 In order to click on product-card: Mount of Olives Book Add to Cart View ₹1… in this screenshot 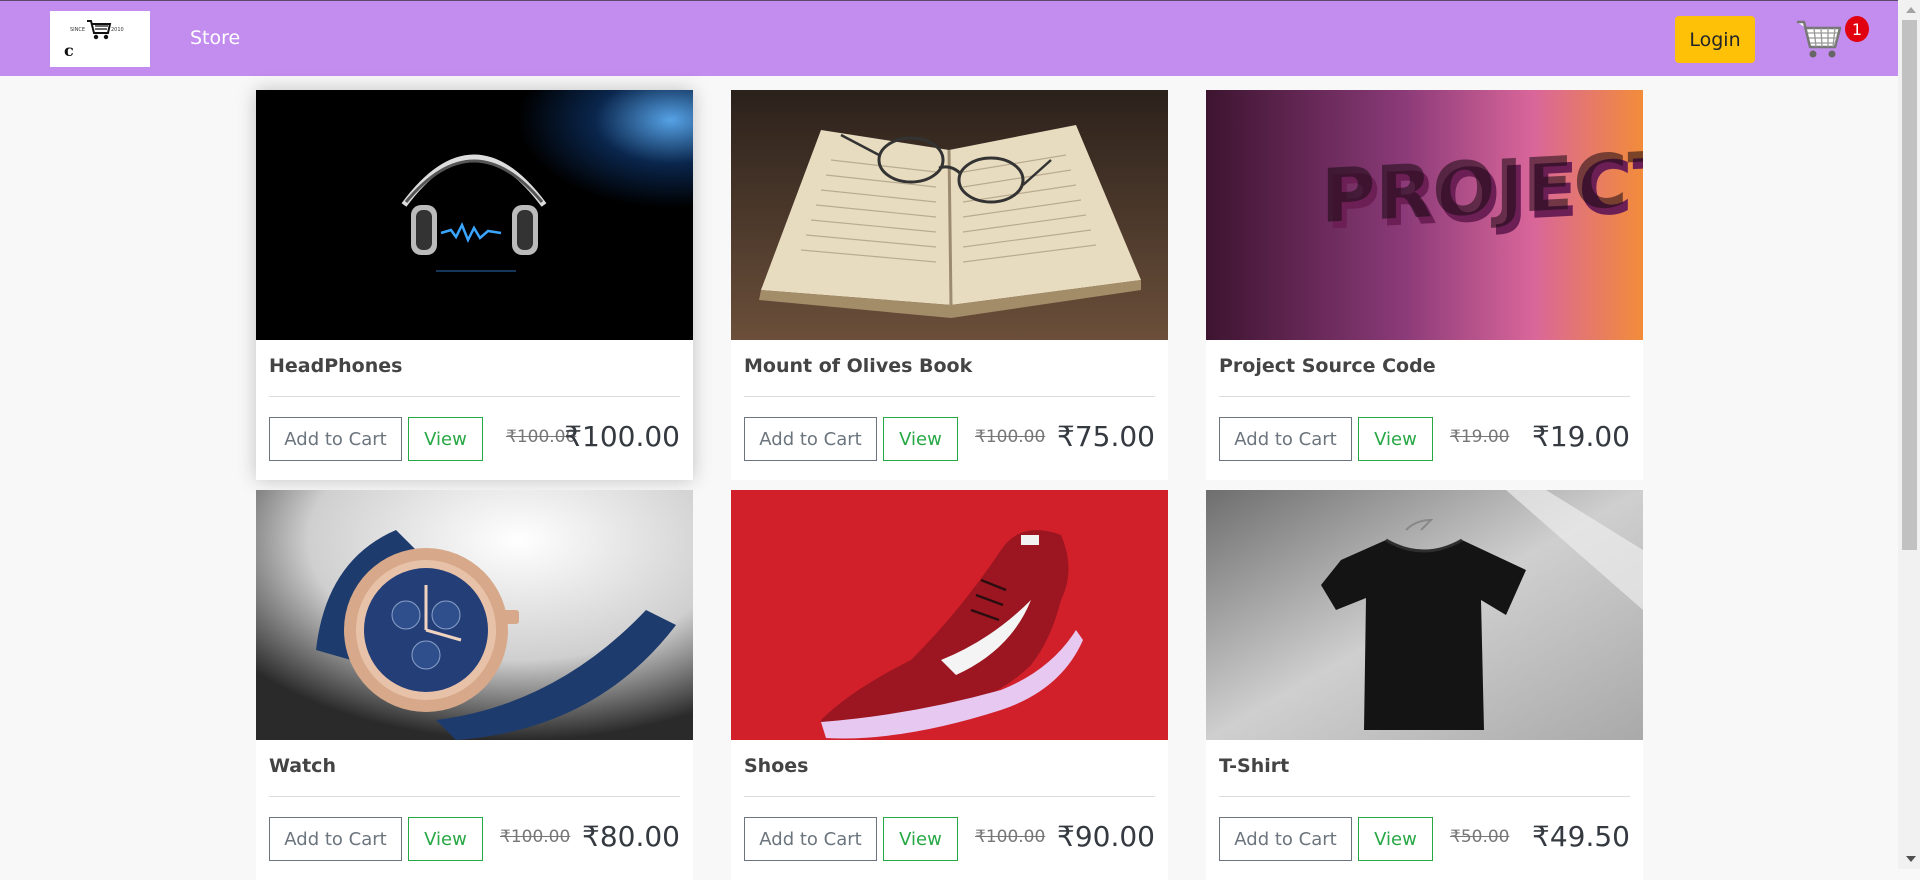, I will do `click(949, 285)`.